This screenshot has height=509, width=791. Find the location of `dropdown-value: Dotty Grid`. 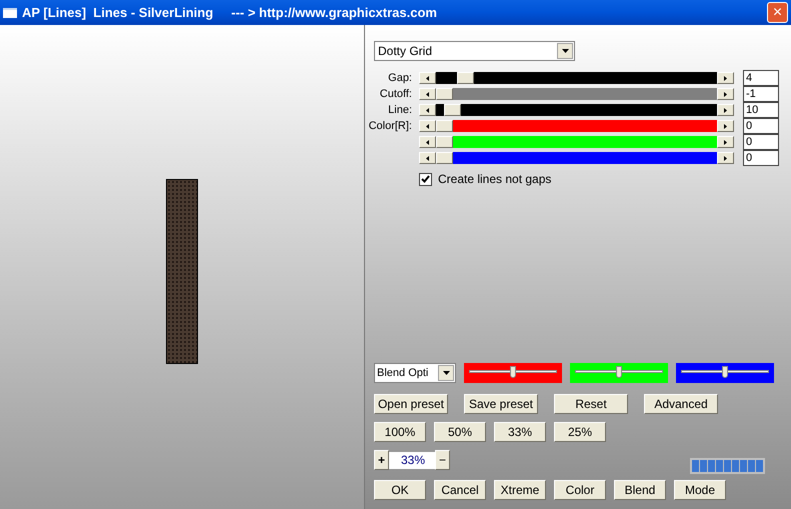

dropdown-value: Dotty Grid is located at coordinates (405, 51).